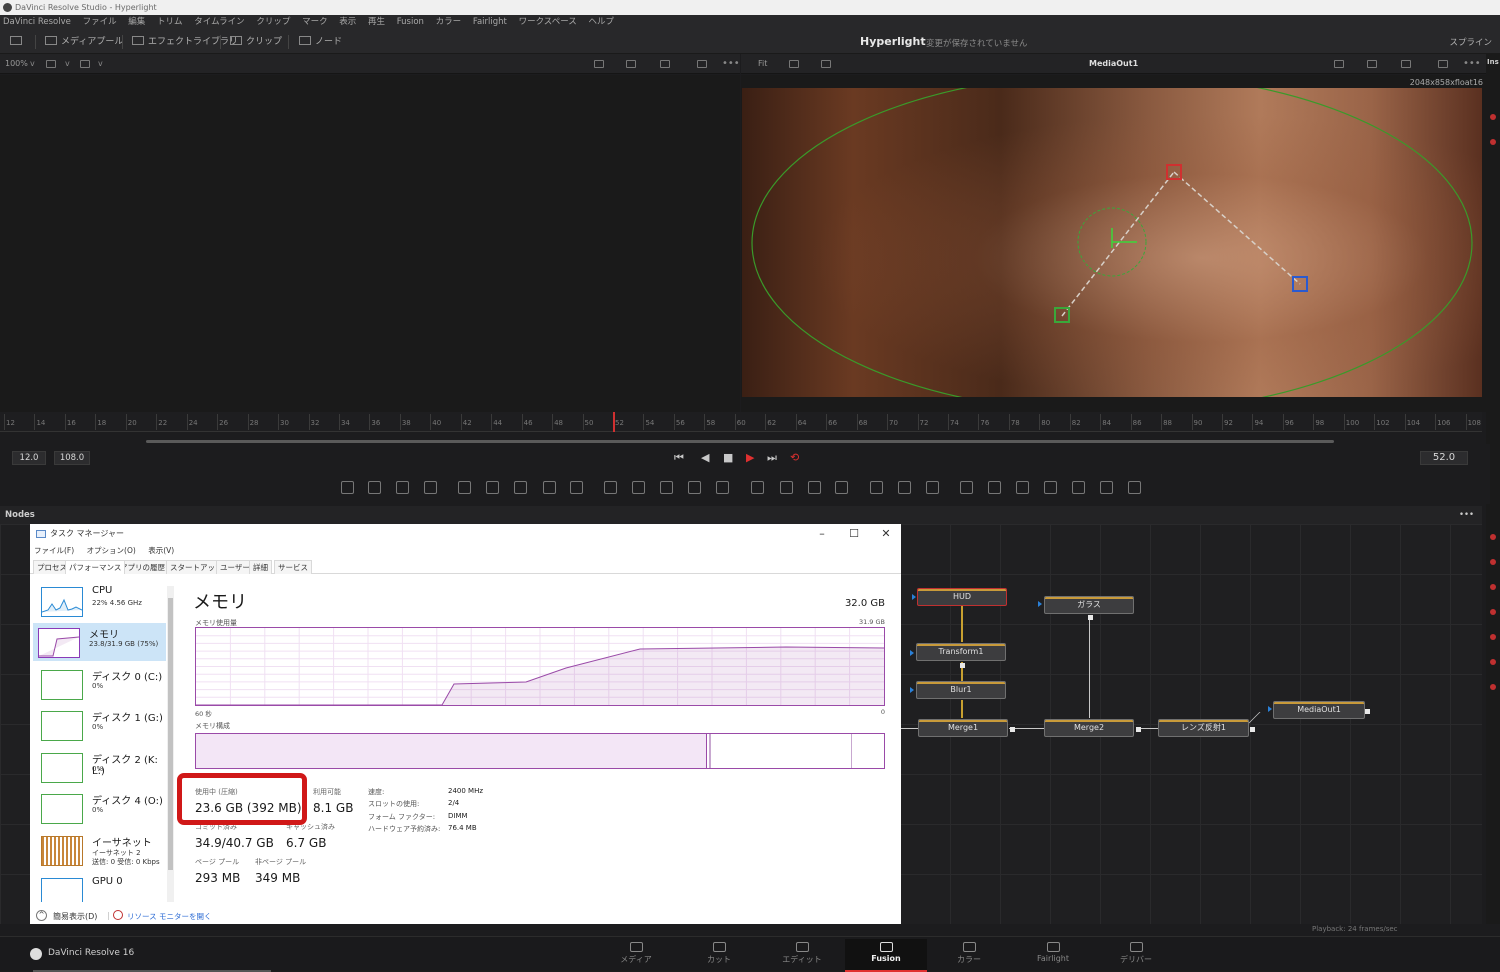  I want to click on prender-icon, so click(904, 487).